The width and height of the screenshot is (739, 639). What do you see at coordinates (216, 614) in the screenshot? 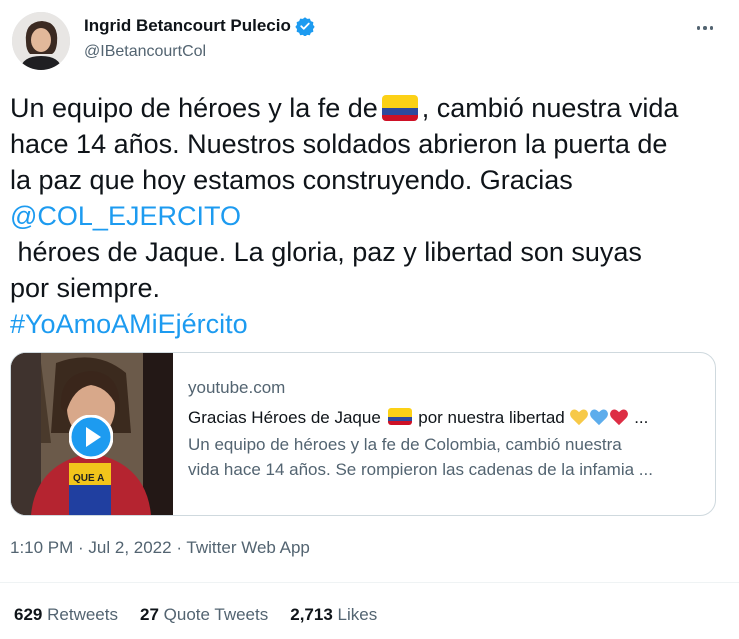
I see `quote-tweets-label: Quote Tweets` at bounding box center [216, 614].